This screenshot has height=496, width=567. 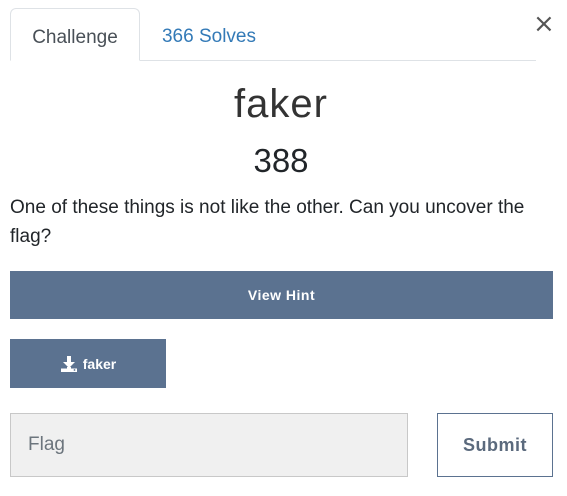 I want to click on download-icon, so click(x=68, y=363).